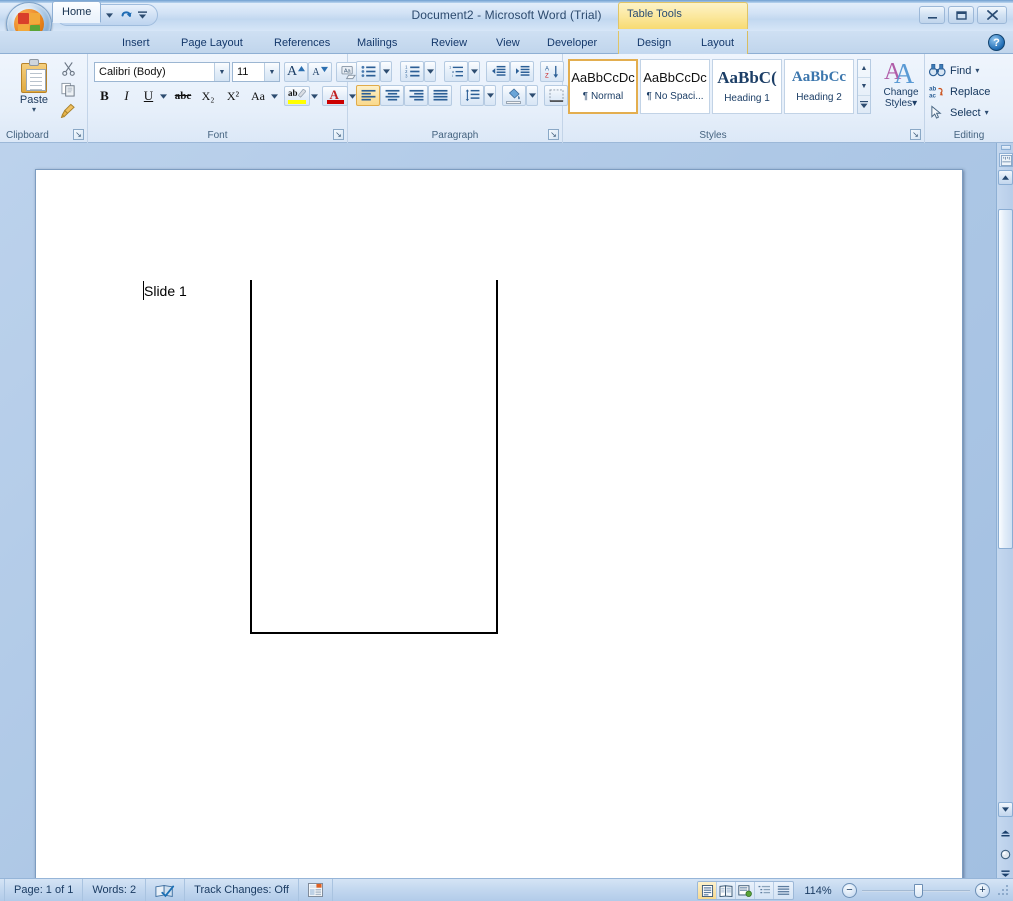 The width and height of the screenshot is (1013, 901). I want to click on tab-view: View, so click(508, 43).